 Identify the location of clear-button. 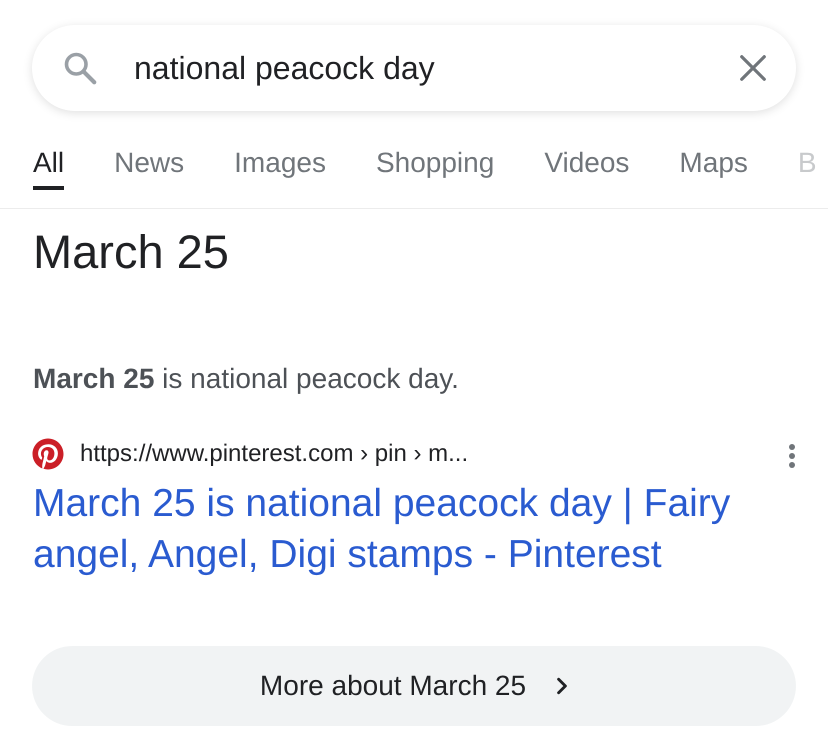
(753, 68).